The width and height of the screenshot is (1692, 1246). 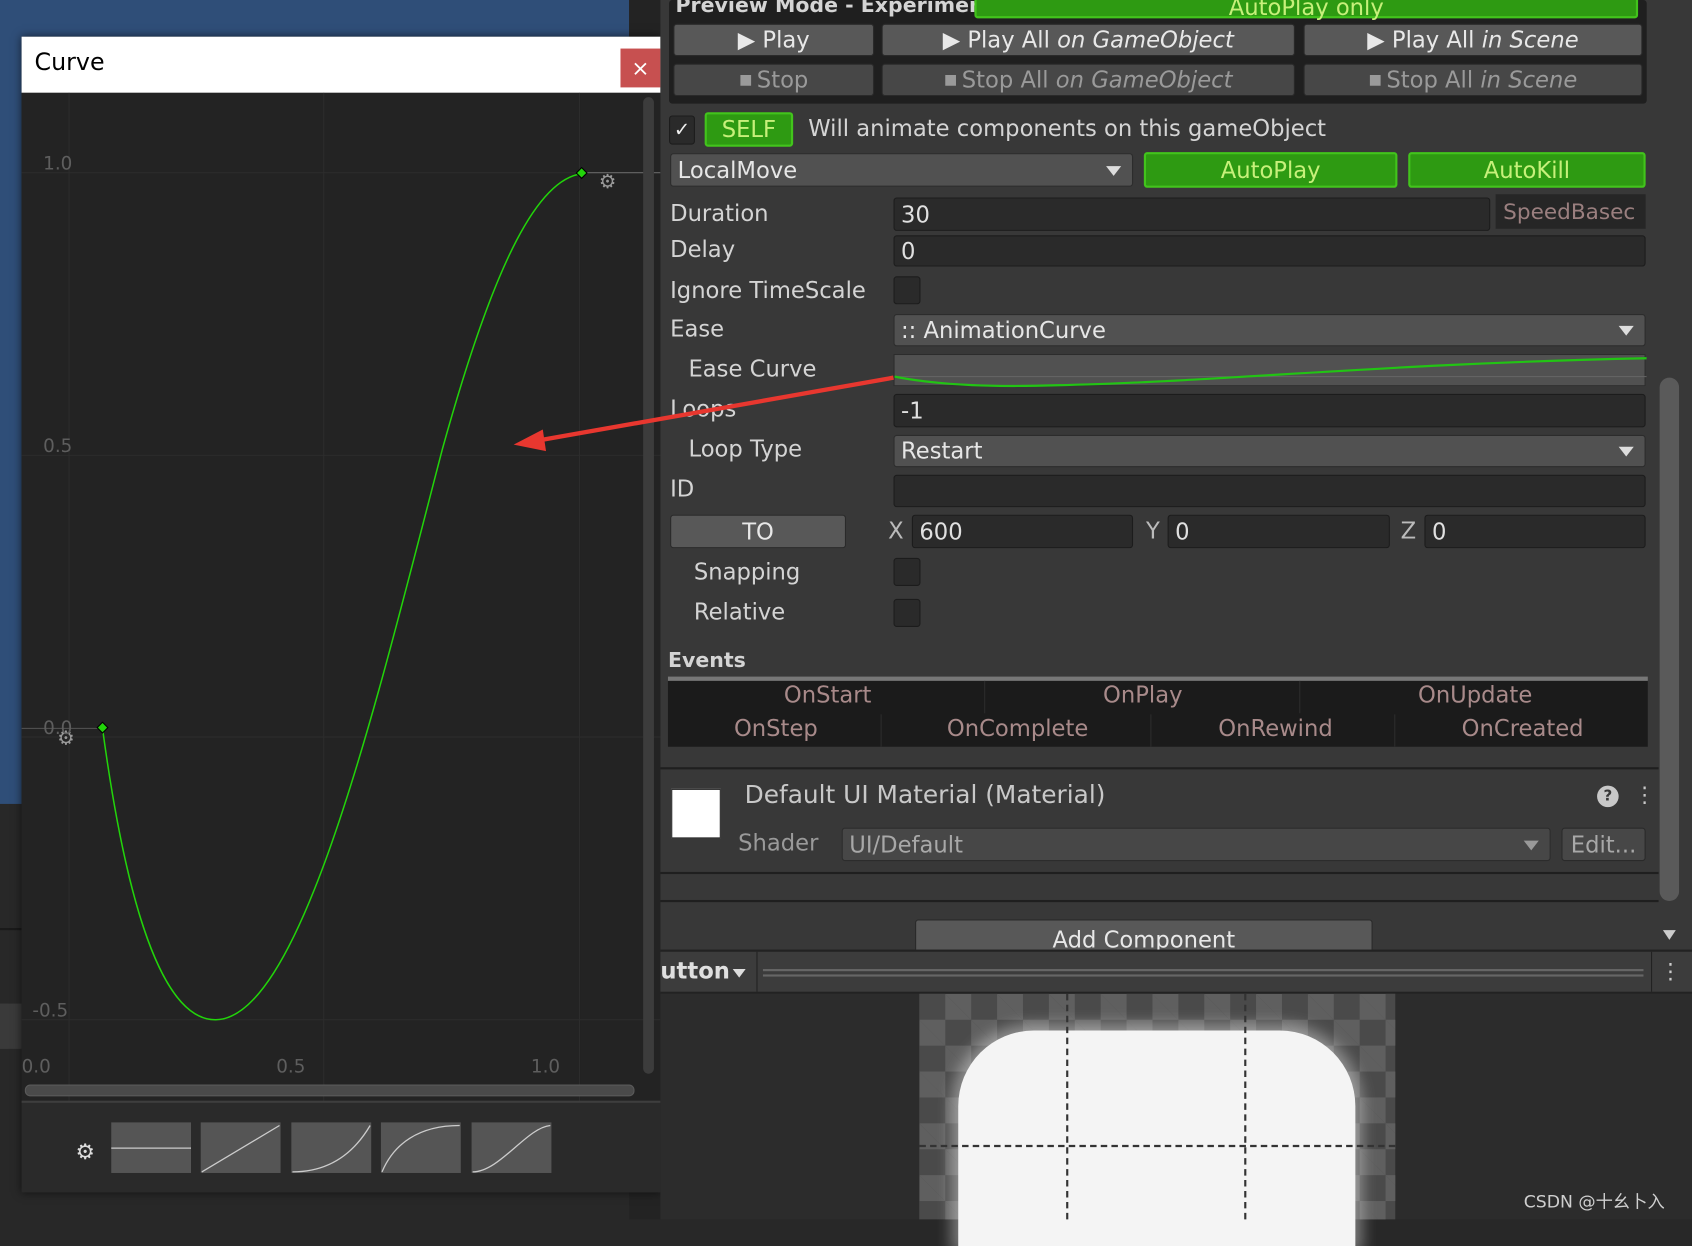 What do you see at coordinates (942, 451) in the screenshot?
I see `label: Restart` at bounding box center [942, 451].